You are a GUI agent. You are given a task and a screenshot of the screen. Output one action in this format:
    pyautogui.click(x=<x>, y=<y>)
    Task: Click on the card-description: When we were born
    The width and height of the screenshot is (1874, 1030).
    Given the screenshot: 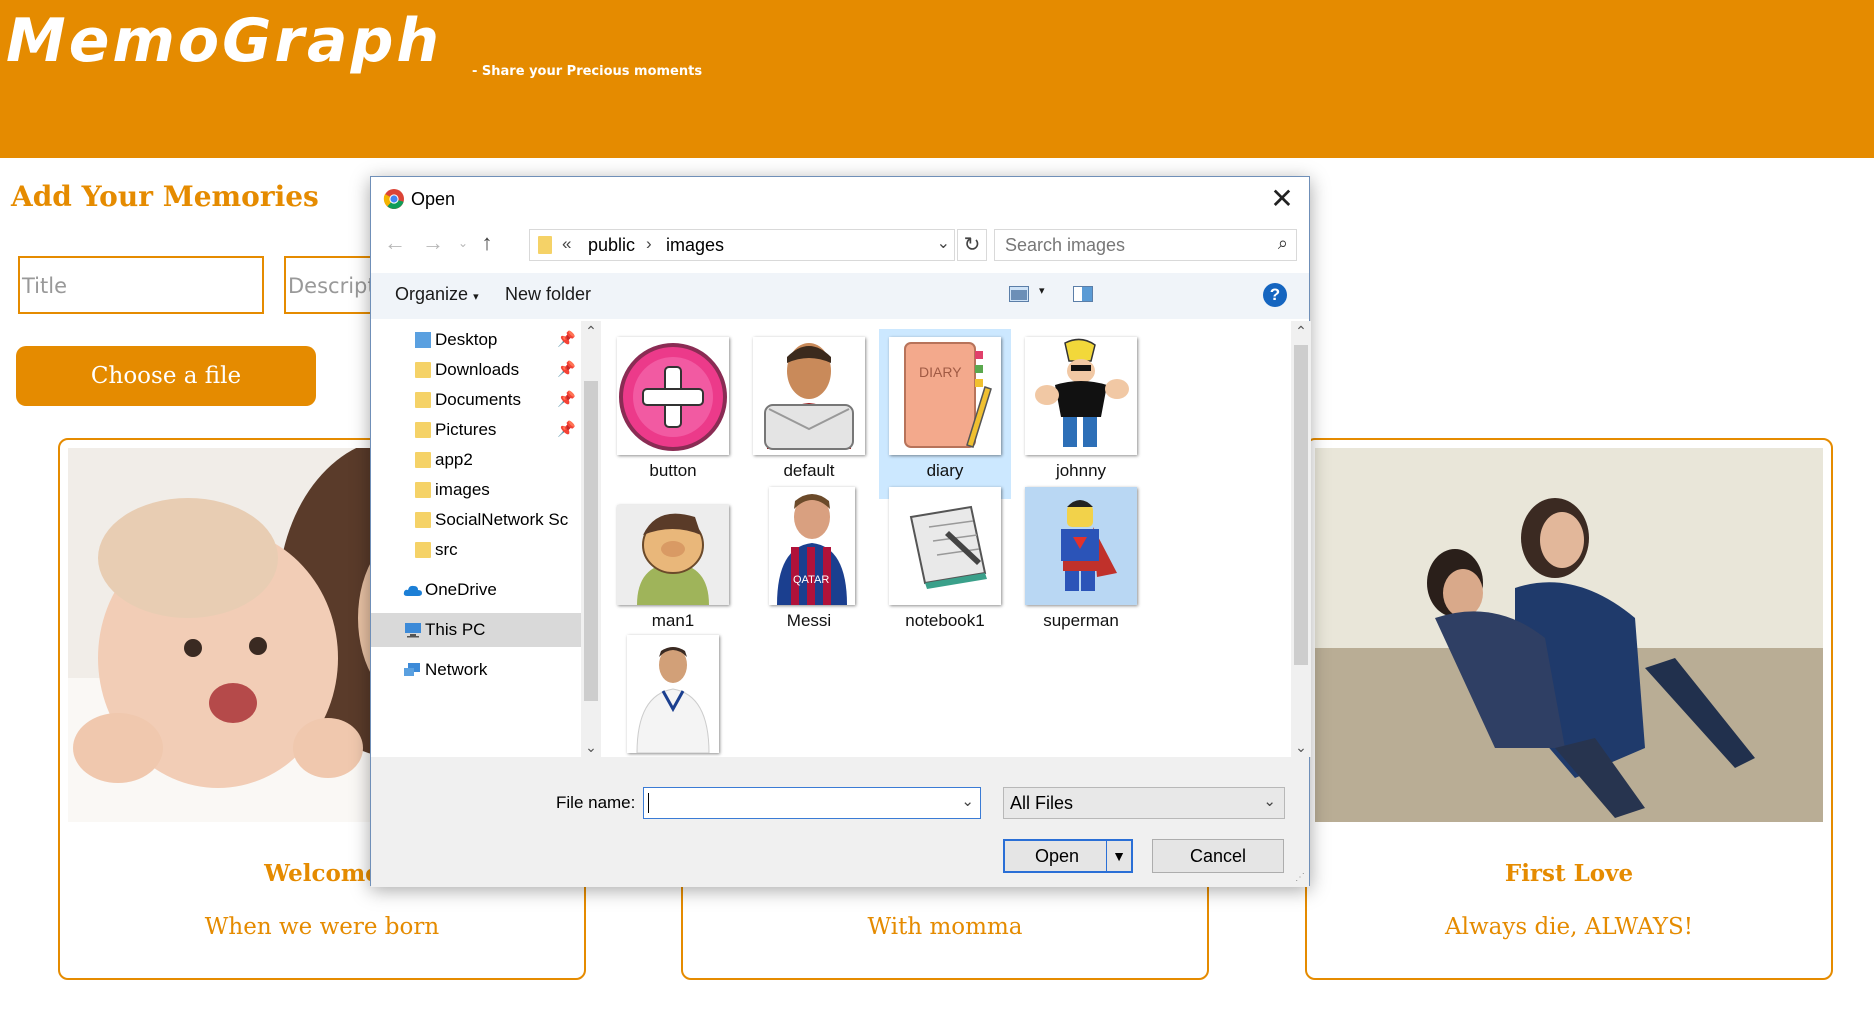 What is the action you would take?
    pyautogui.click(x=322, y=927)
    